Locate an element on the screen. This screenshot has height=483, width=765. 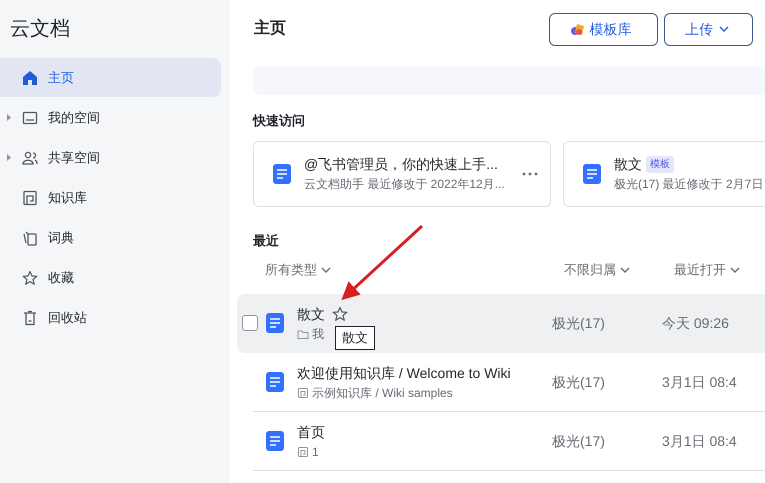
file-row: 散文 我 极光(17) 今天 09:26 散文 is located at coordinates (501, 323).